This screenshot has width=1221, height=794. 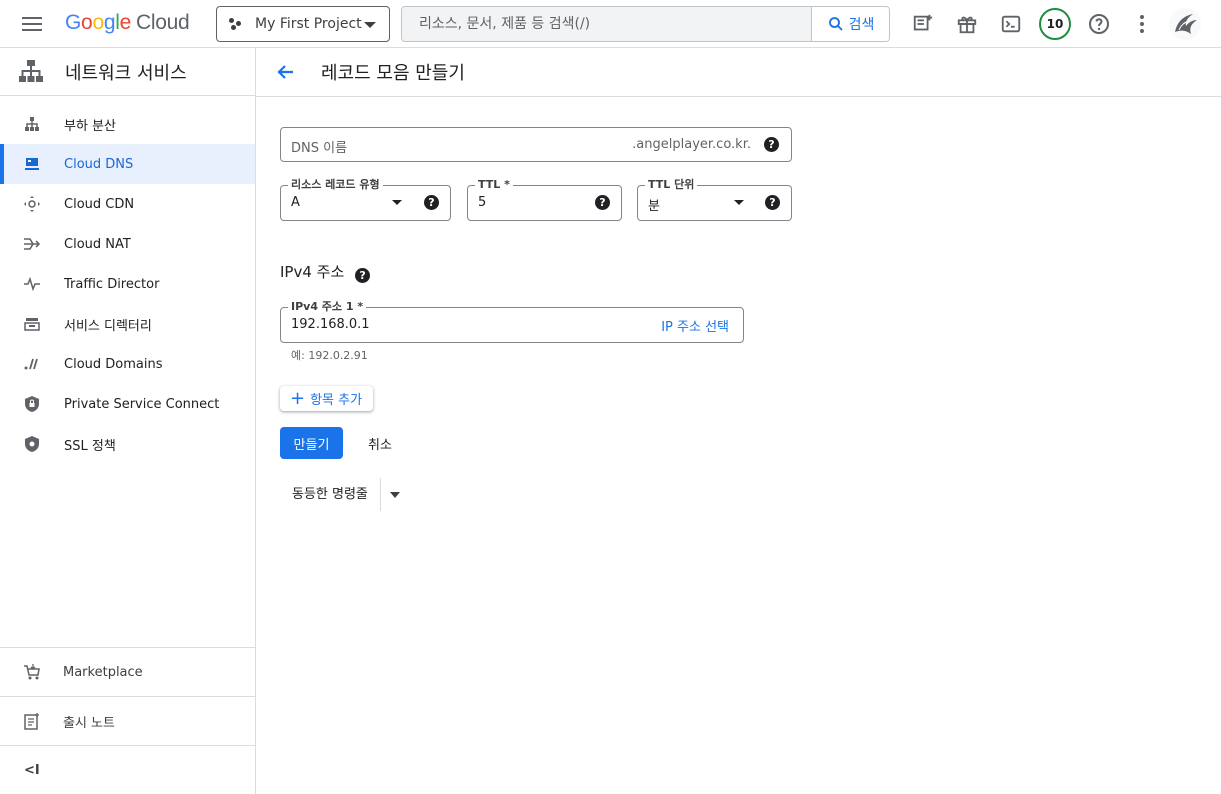 What do you see at coordinates (336, 400) in the screenshot?
I see `add-item-label: 항목 추가` at bounding box center [336, 400].